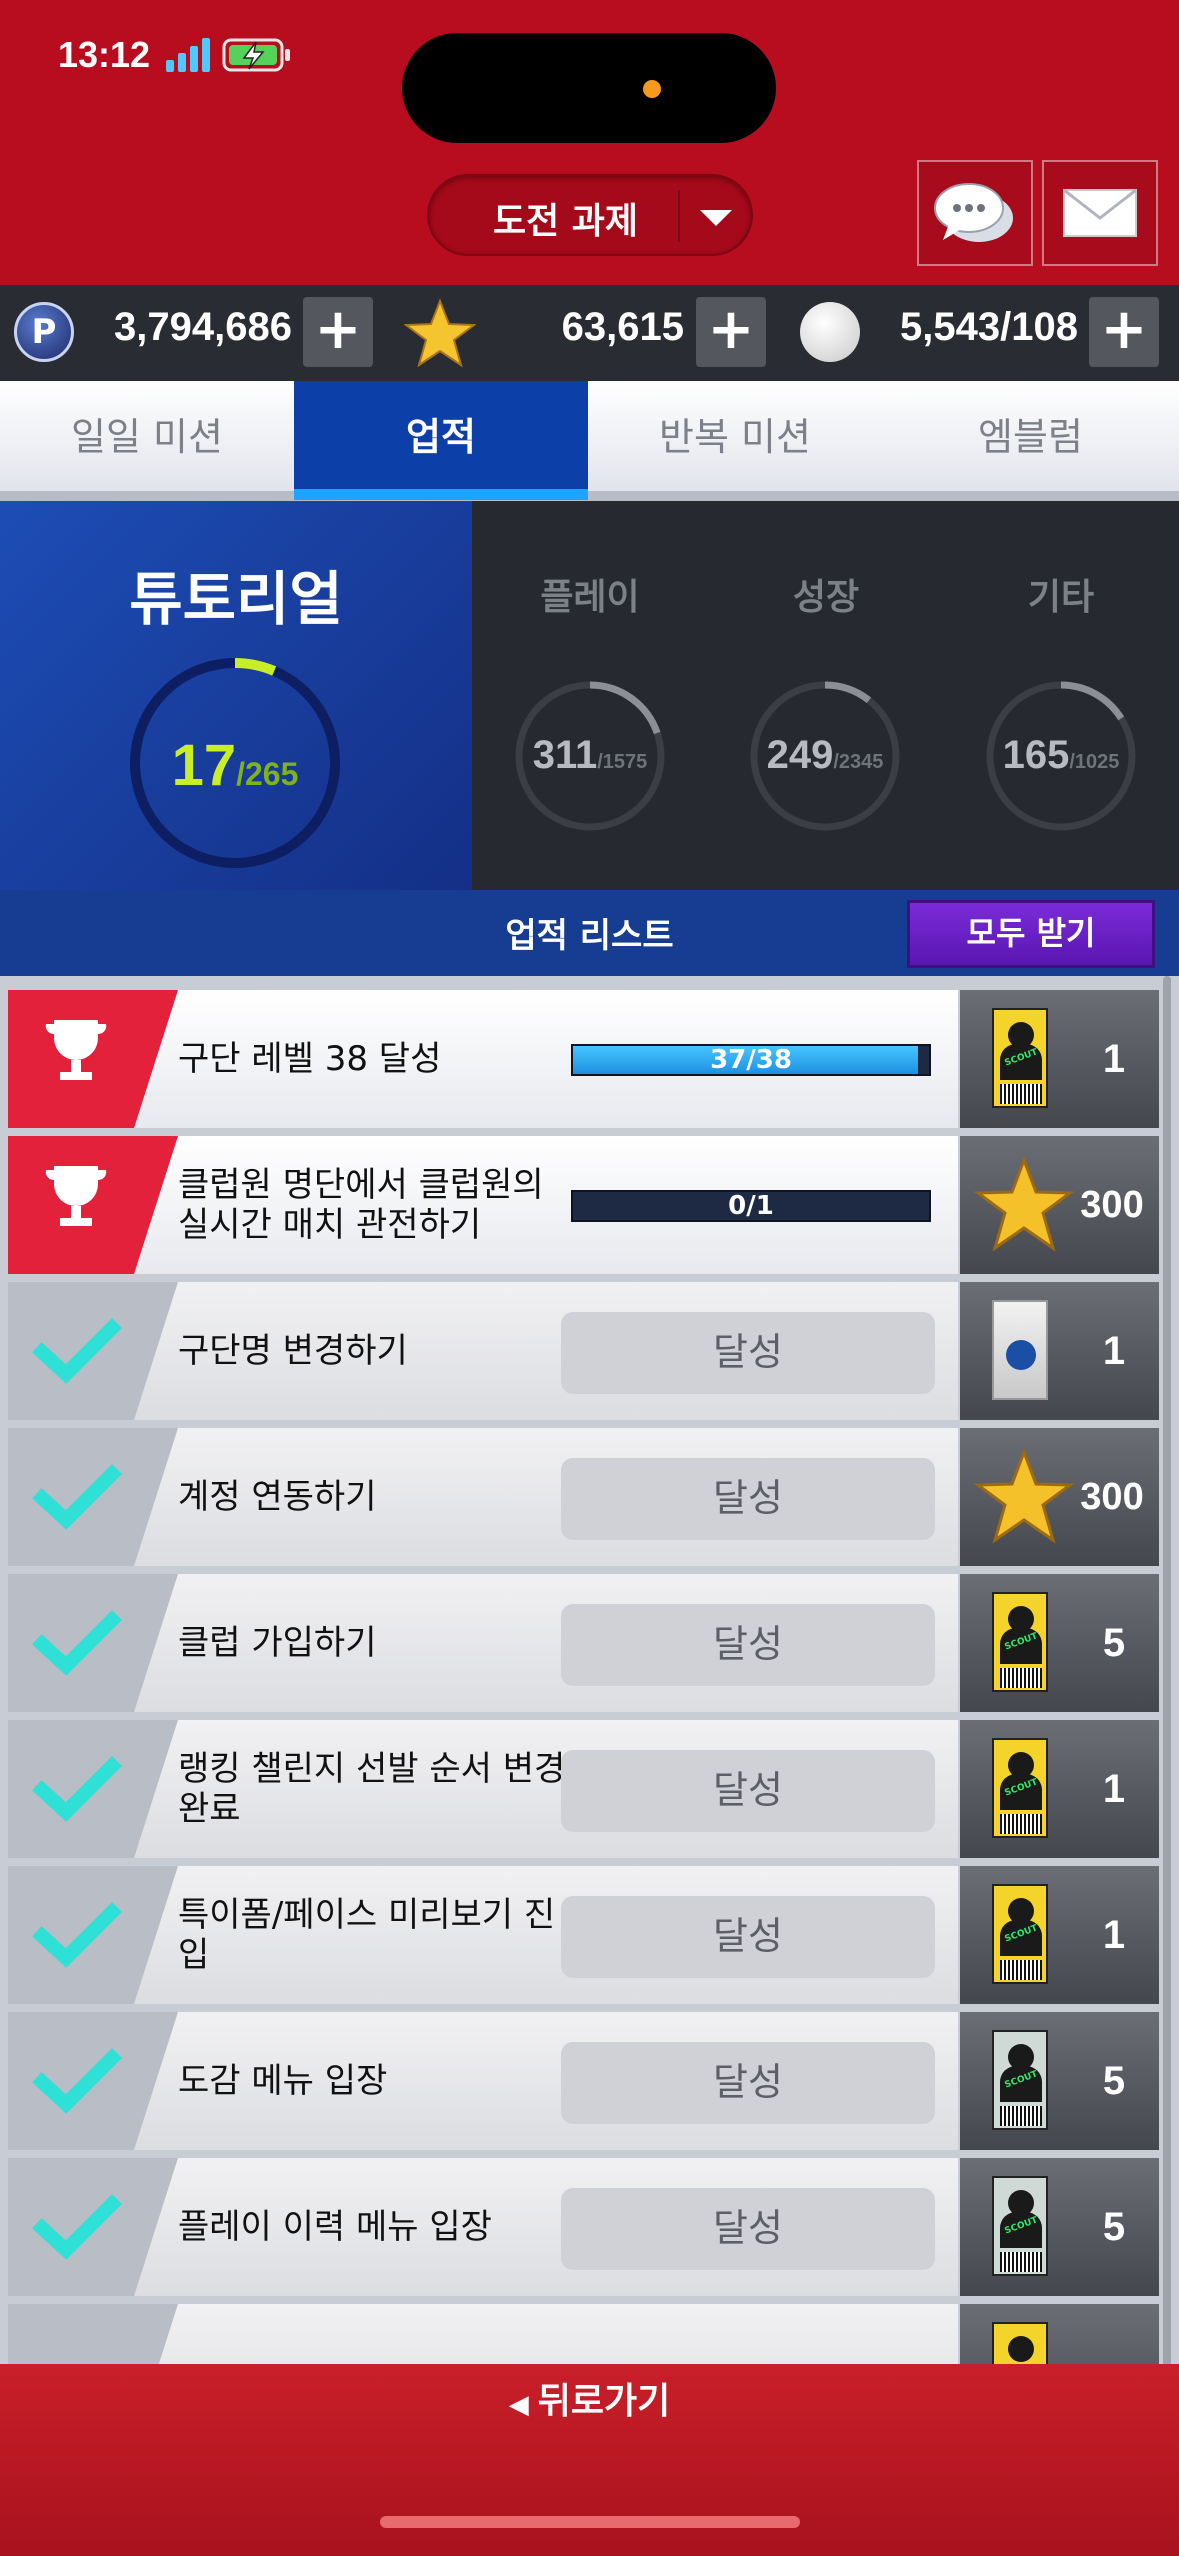 The image size is (1179, 2556). Describe the element at coordinates (800, 755) in the screenshot. I see `category-growth-value: 249` at that location.